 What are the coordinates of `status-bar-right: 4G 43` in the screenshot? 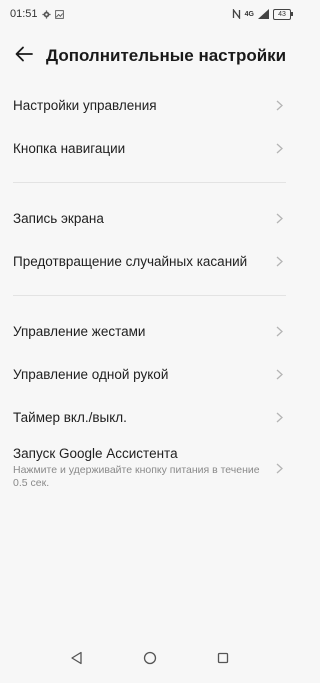 It's located at (262, 14).